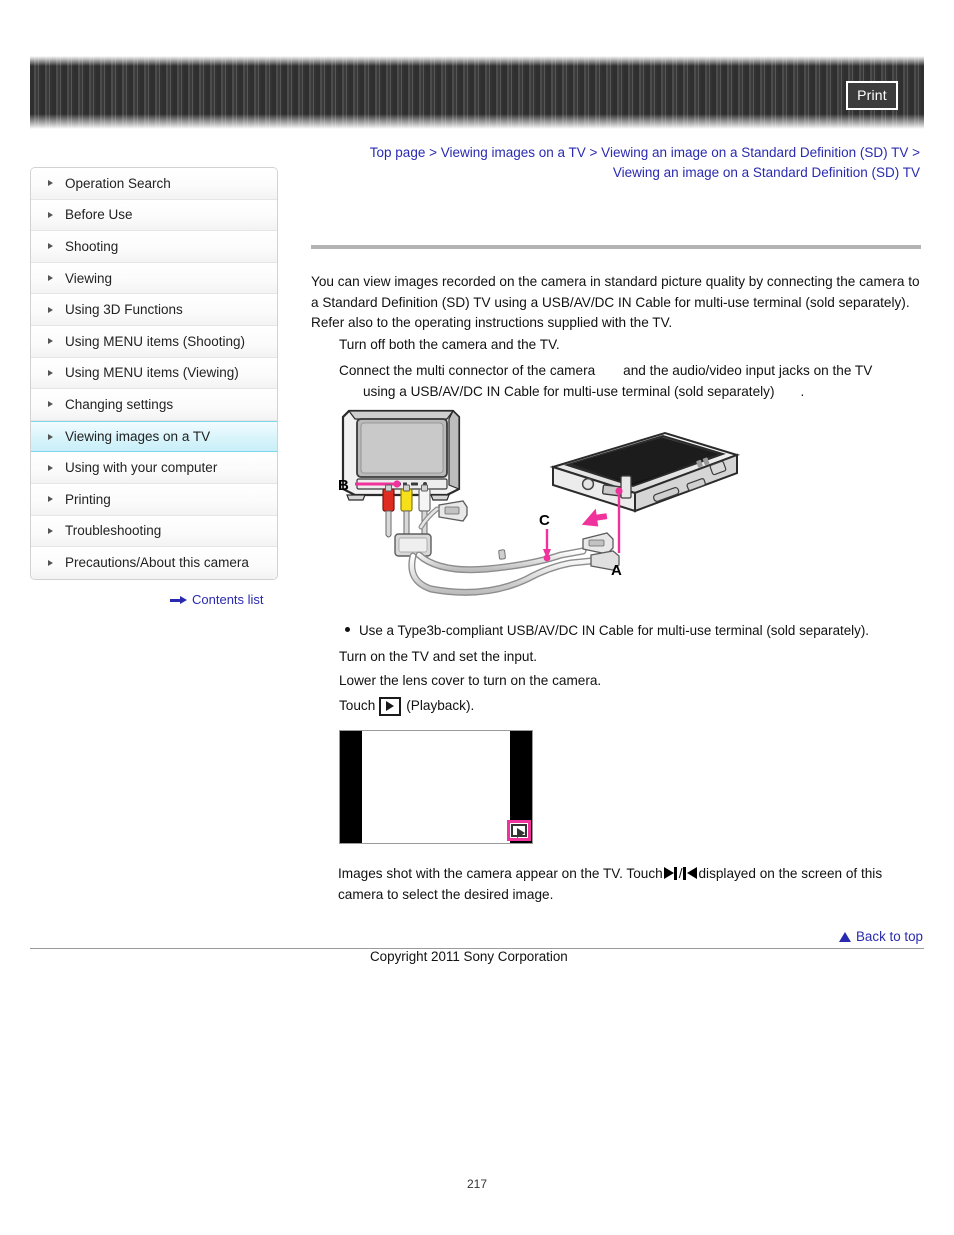 The height and width of the screenshot is (1235, 954). What do you see at coordinates (802, 391) in the screenshot?
I see `step-2-part-4: .` at bounding box center [802, 391].